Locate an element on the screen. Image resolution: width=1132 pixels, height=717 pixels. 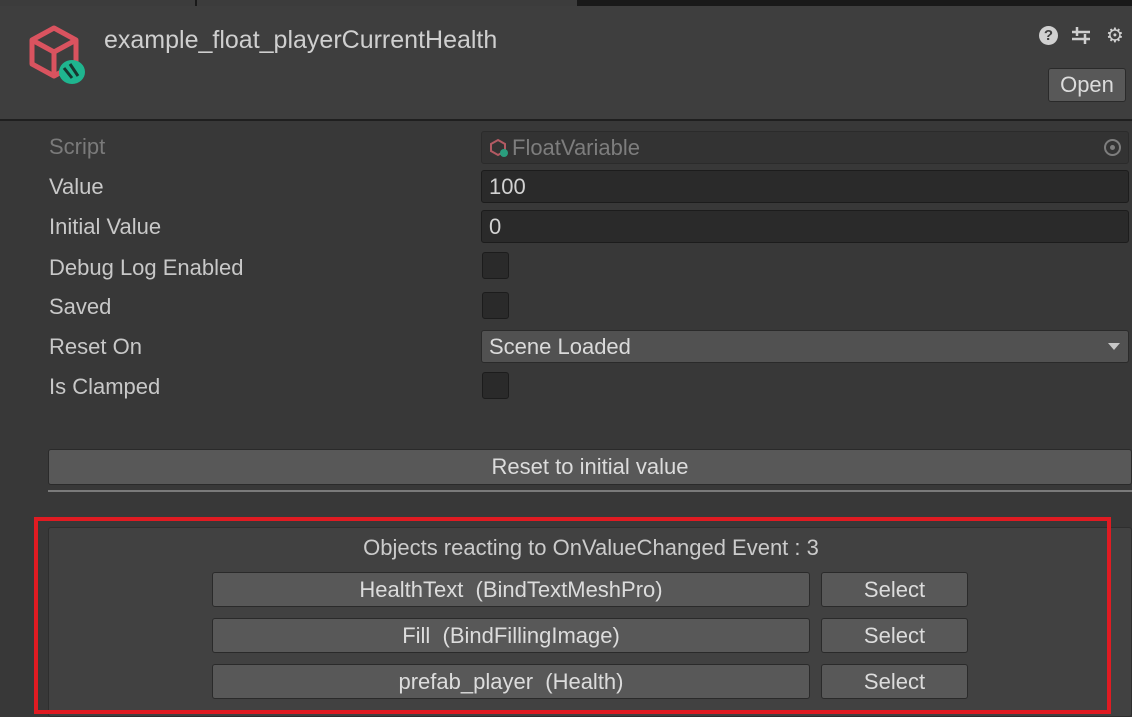
header-icons: ? ⚙ is located at coordinates (1082, 35).